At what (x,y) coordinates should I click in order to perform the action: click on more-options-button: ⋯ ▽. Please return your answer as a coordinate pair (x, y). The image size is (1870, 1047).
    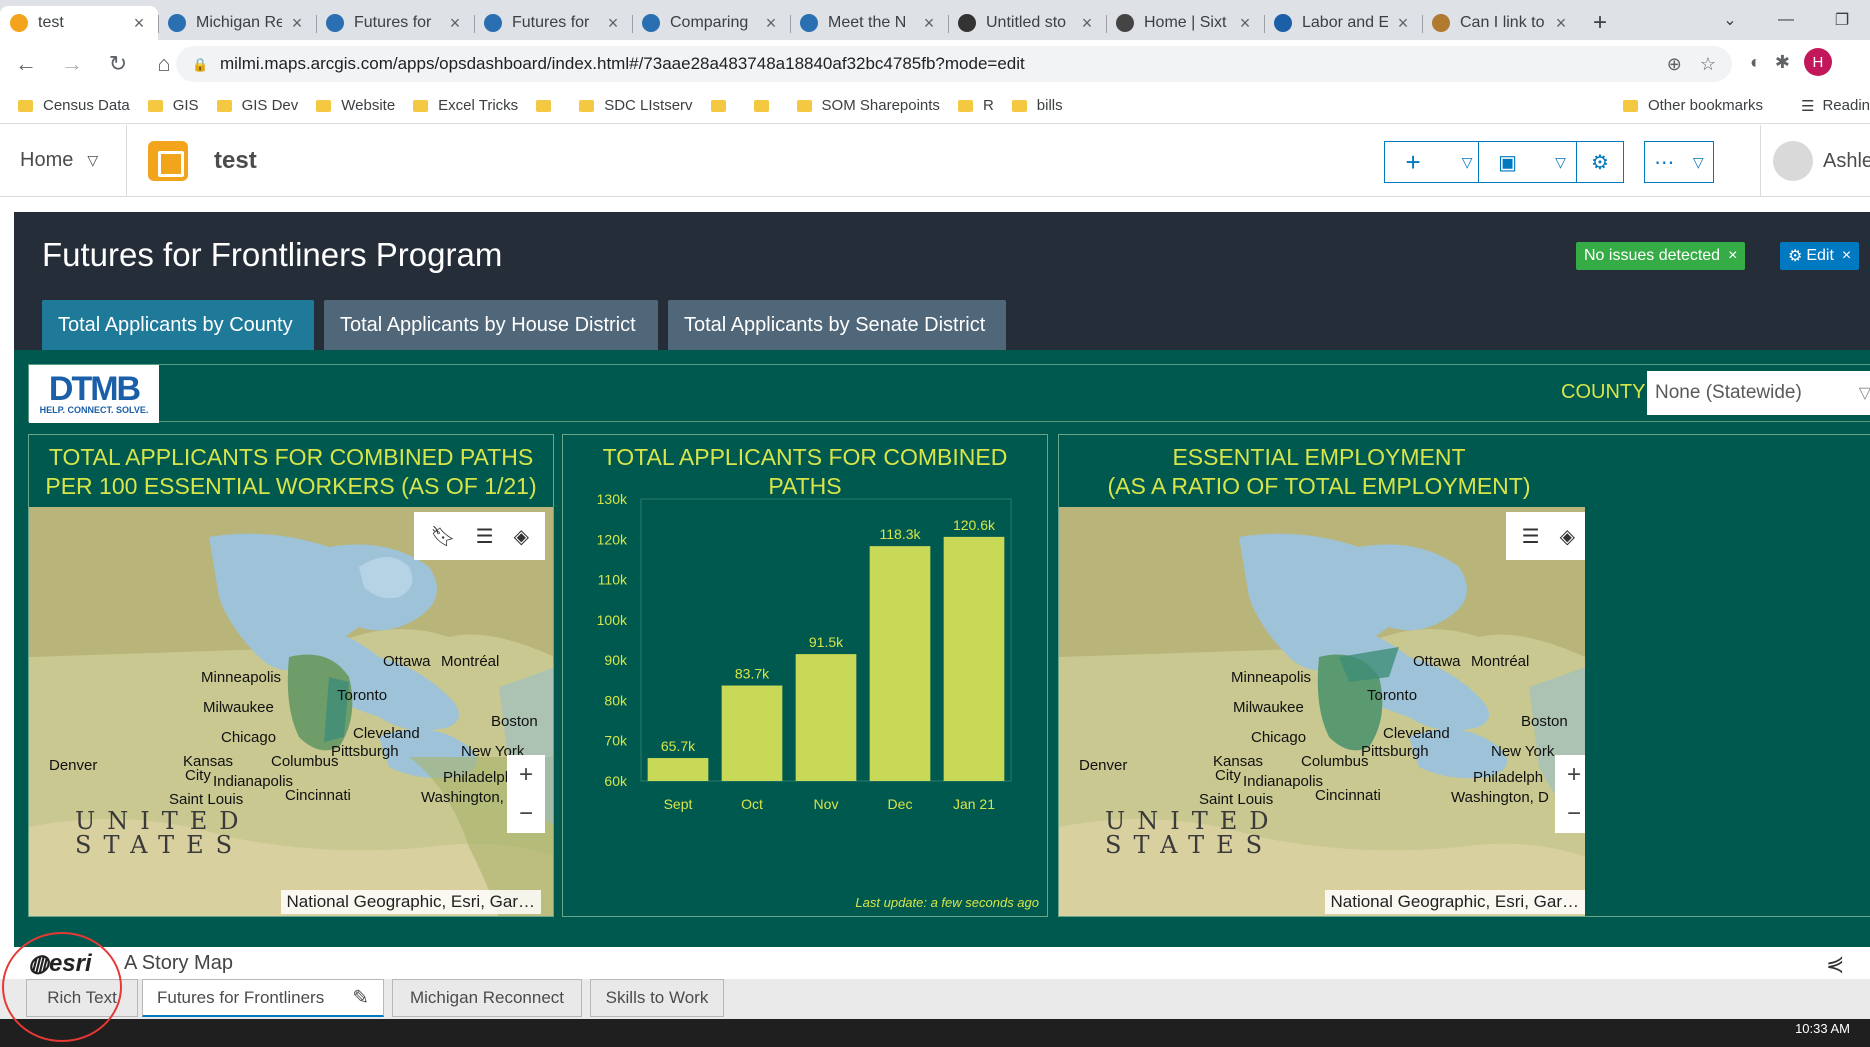
    Looking at the image, I should click on (1679, 162).